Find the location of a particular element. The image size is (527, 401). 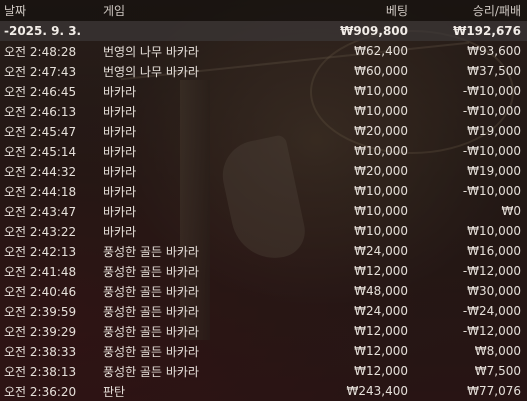

row-bet: ₩60,000 is located at coordinates (381, 71).